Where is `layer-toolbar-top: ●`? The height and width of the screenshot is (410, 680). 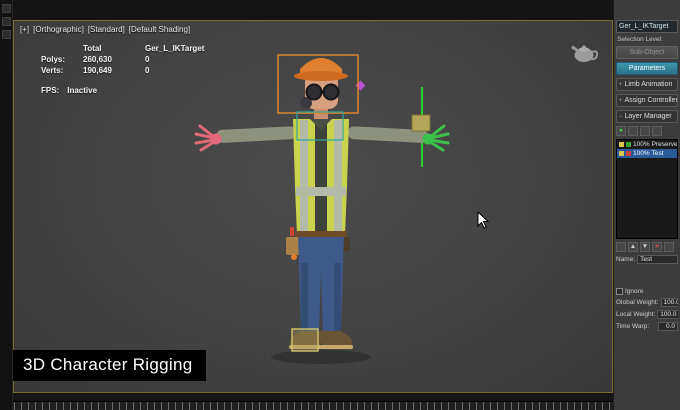 layer-toolbar-top: ● is located at coordinates (647, 131).